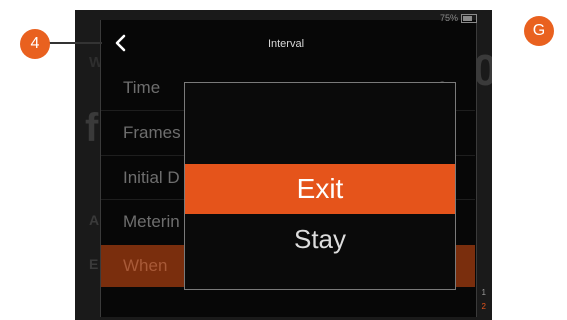 This screenshot has height=320, width=567. I want to click on background-aperture-glyph: f, so click(92, 128).